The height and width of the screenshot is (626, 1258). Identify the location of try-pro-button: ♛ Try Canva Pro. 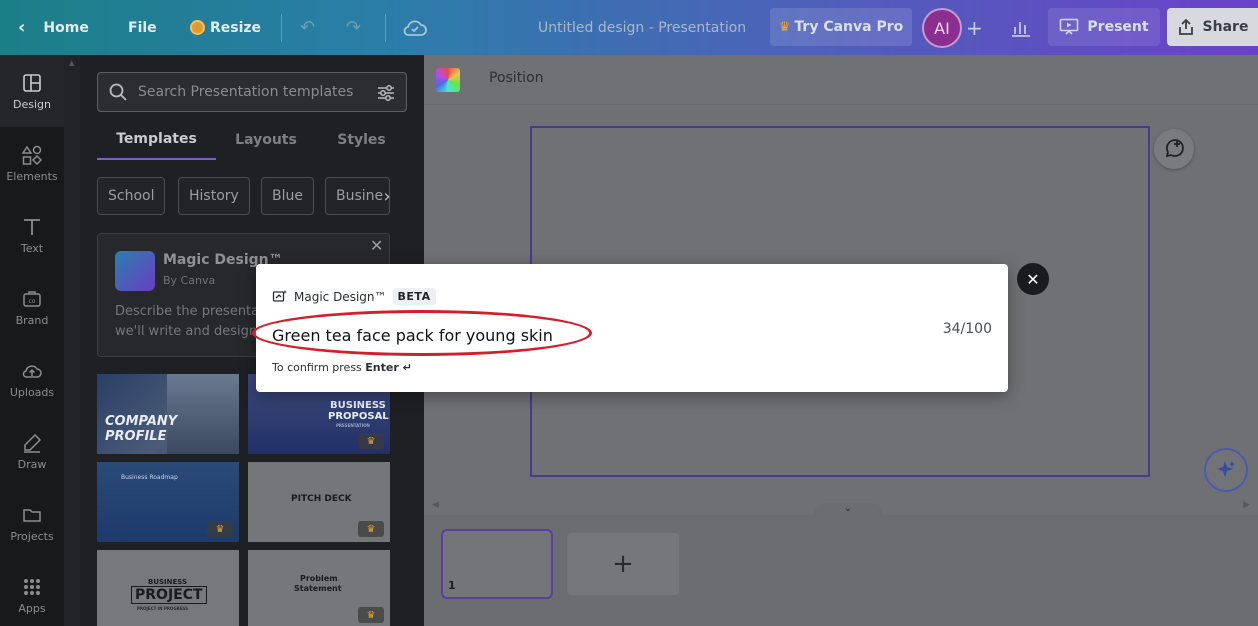
(841, 27).